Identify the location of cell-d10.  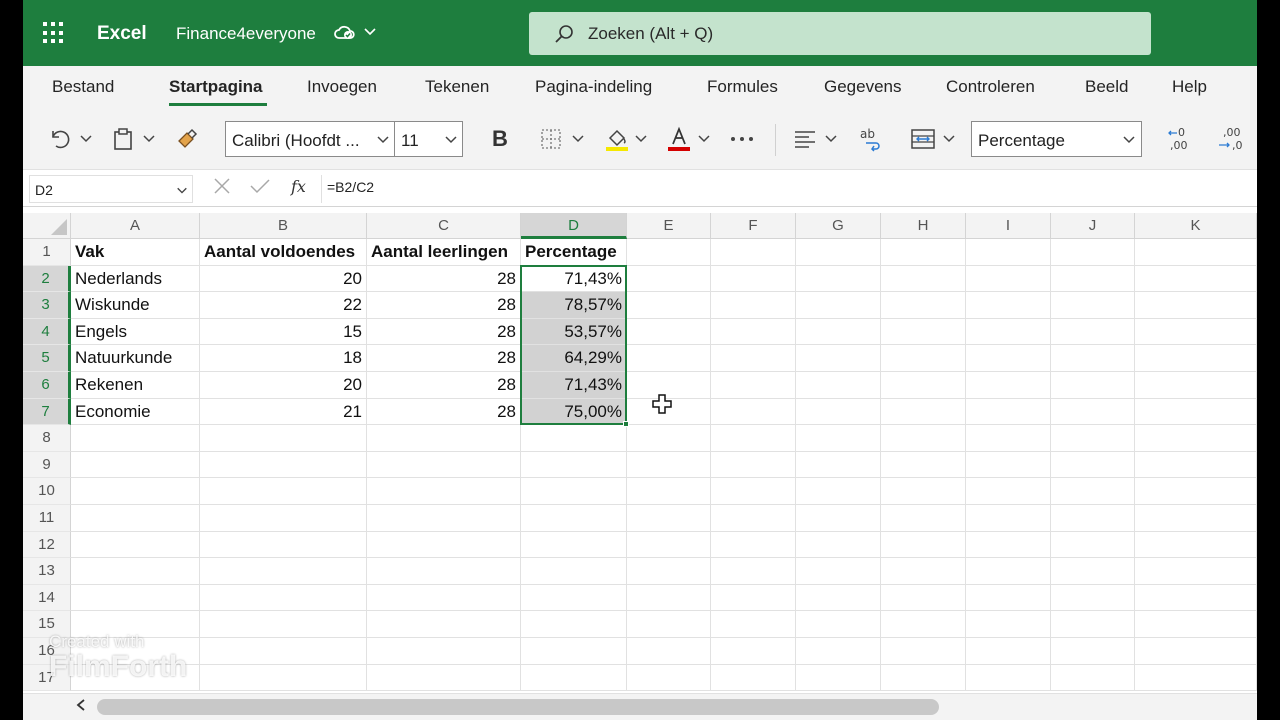
(574, 491).